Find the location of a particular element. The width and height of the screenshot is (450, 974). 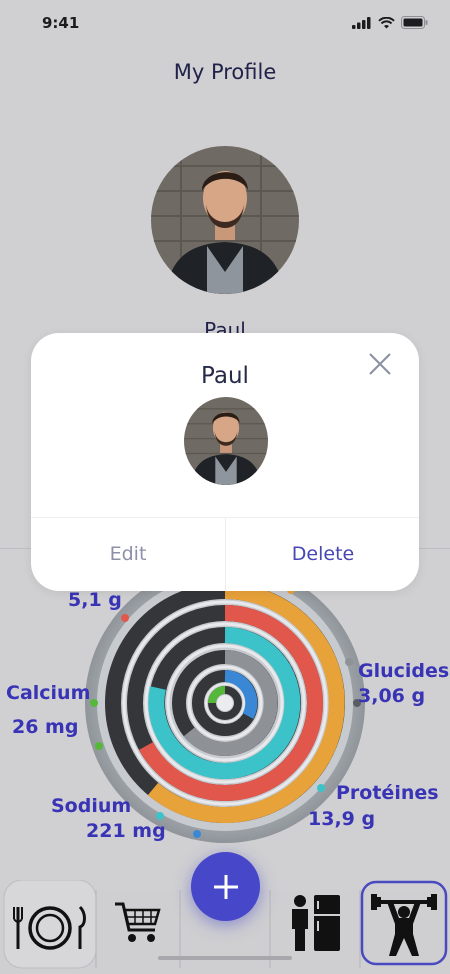

home-indicator is located at coordinates (225, 958).